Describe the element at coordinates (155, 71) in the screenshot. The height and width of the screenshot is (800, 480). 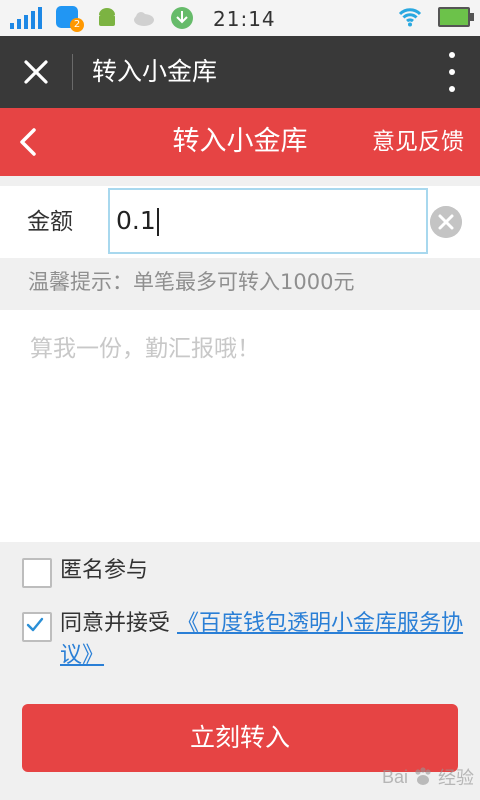
I see `app-bar-title: 转入小金库` at that location.